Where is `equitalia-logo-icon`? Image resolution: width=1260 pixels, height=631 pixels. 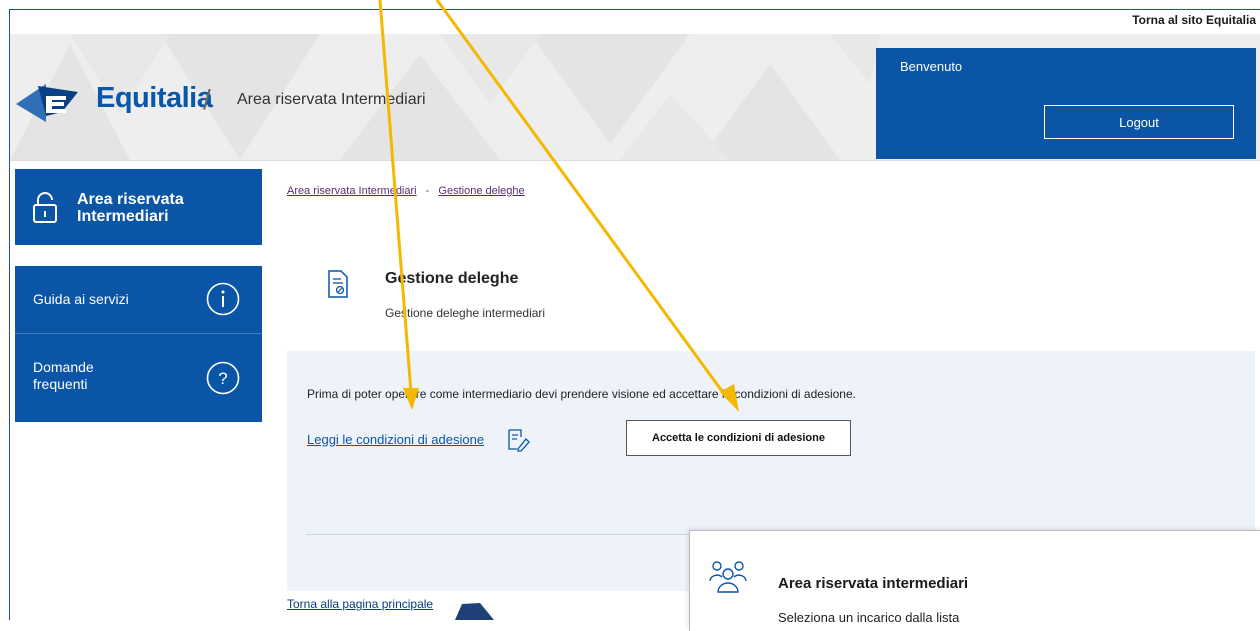
equitalia-logo-icon is located at coordinates (47, 103).